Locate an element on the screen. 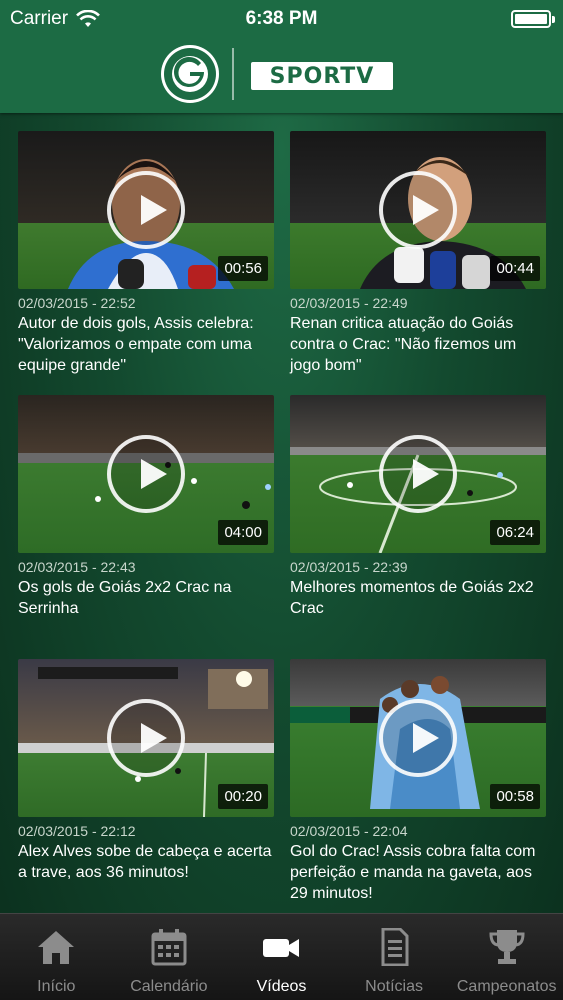  tab-label: Início is located at coordinates (56, 986).